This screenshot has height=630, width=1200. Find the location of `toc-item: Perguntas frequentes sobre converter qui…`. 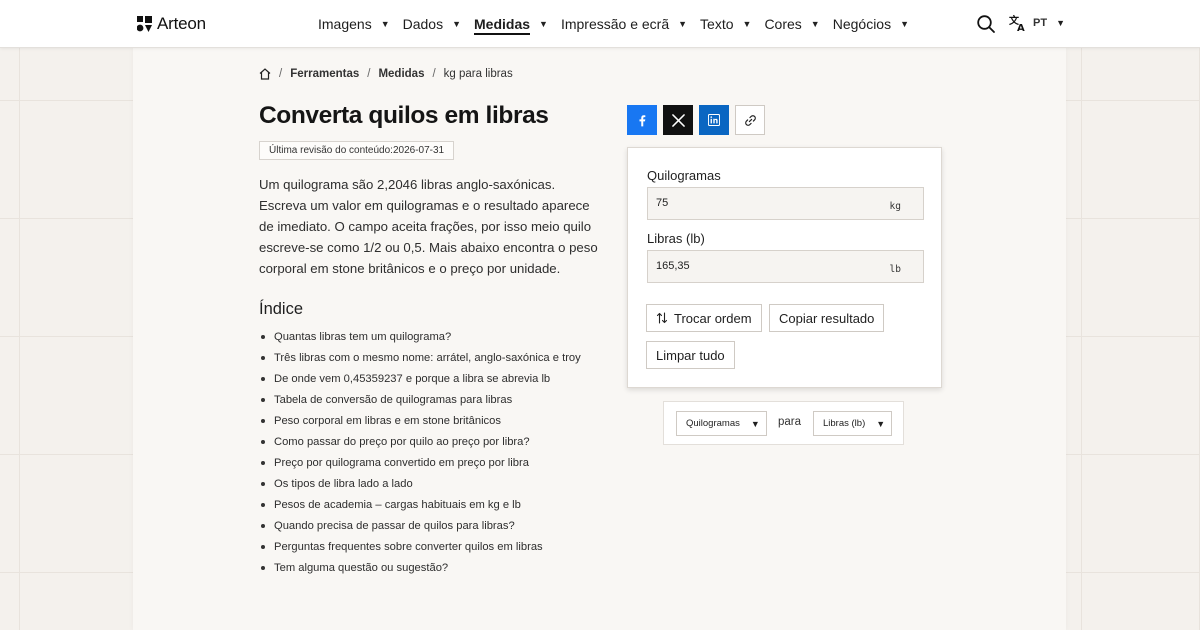

toc-item: Perguntas frequentes sobre converter qui… is located at coordinates (420, 547).